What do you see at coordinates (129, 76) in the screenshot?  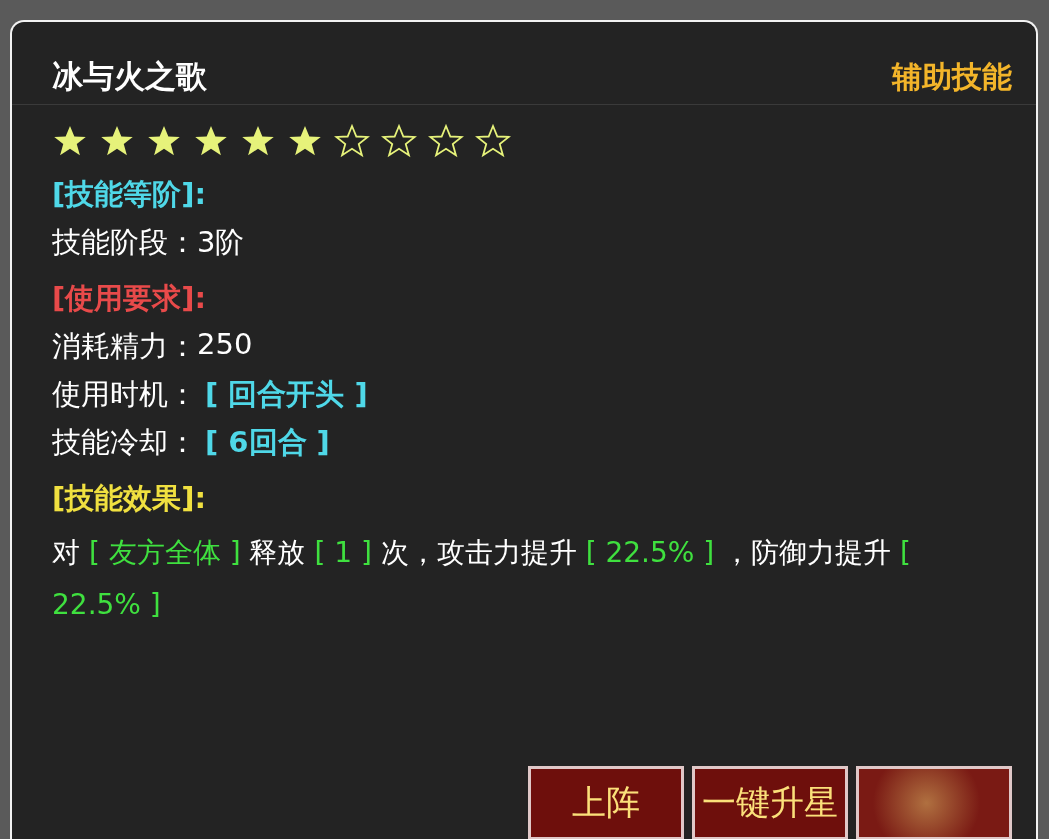 I see `skill-title: 冰与火之歌` at bounding box center [129, 76].